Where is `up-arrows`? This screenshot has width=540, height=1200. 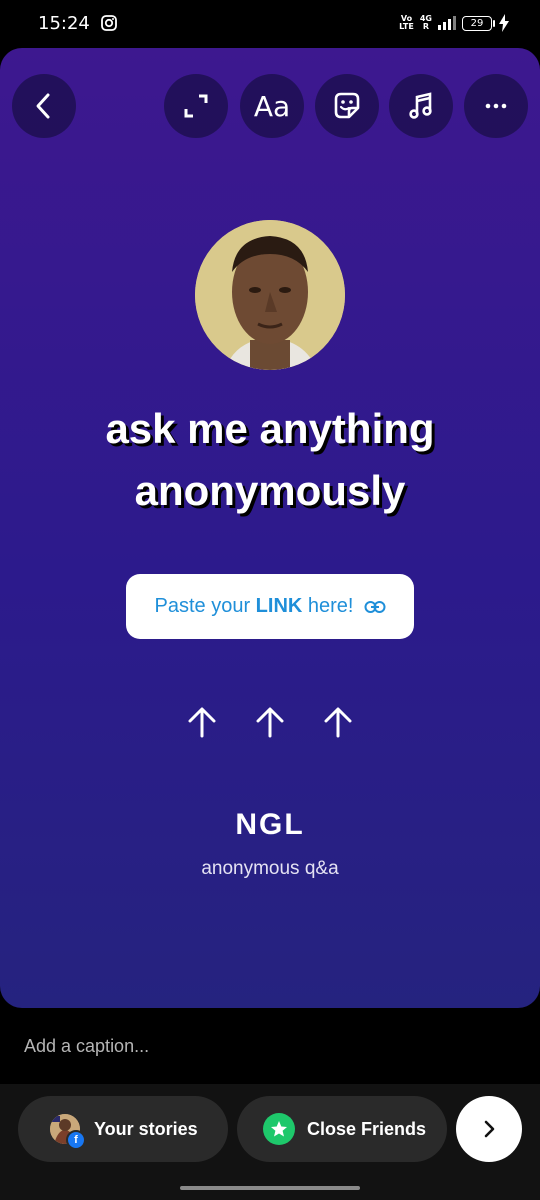 up-arrows is located at coordinates (270, 722).